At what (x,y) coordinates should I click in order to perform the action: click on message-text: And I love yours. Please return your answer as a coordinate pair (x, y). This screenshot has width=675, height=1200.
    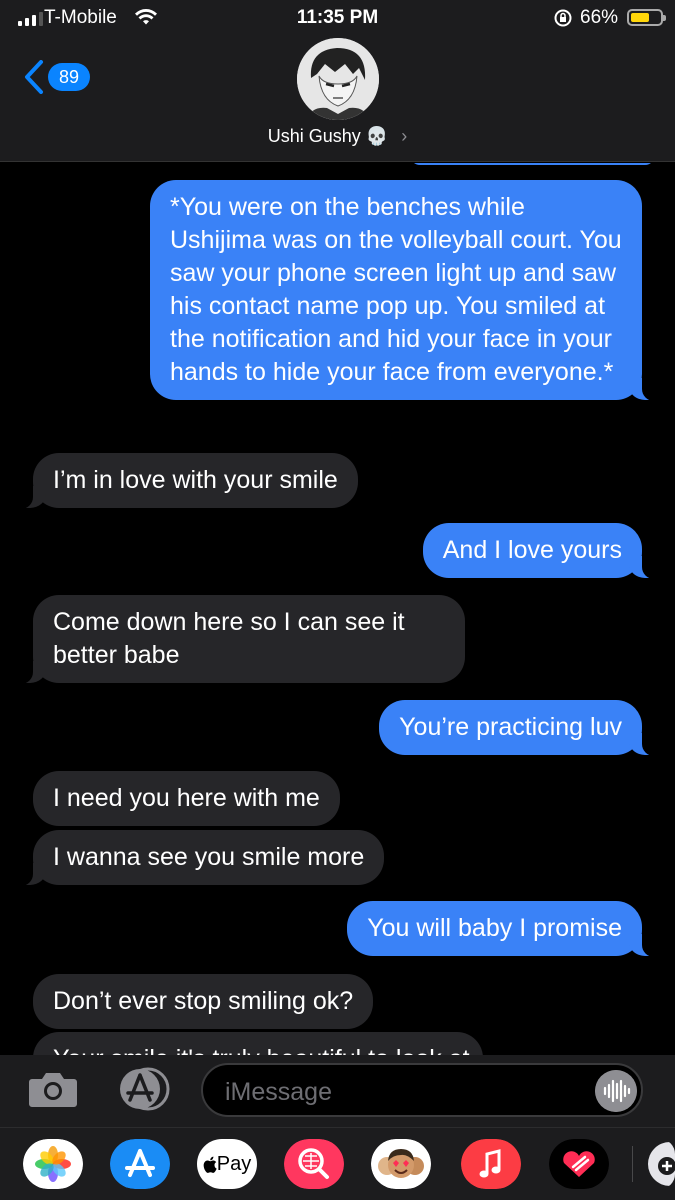
    Looking at the image, I should click on (532, 550).